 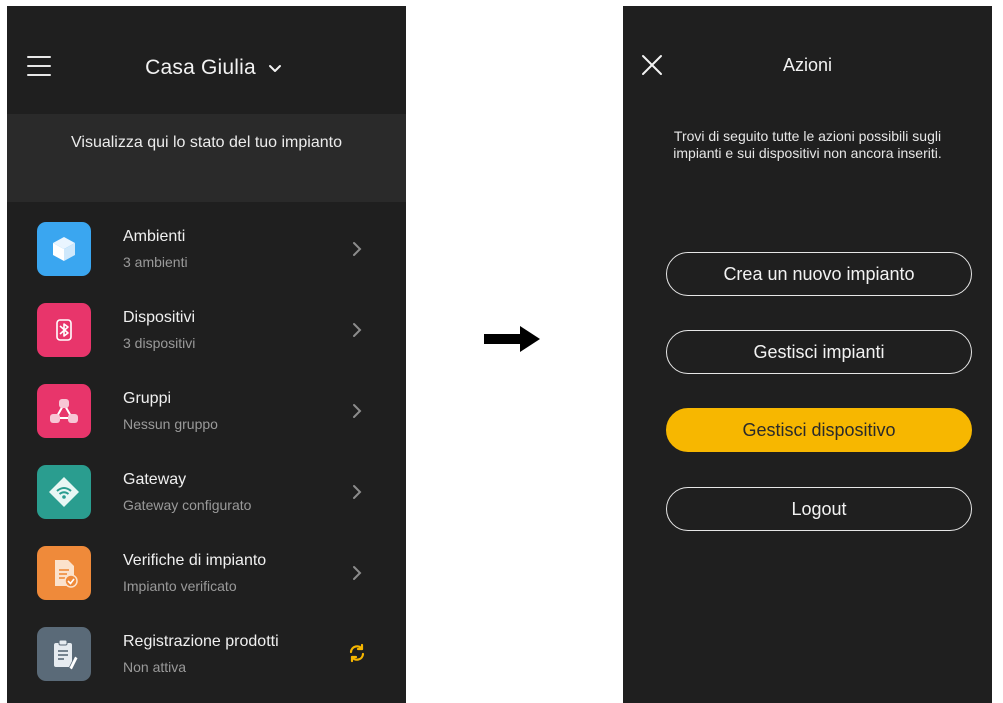 I want to click on menu-item-sub: 3 dispositivi, so click(x=159, y=343).